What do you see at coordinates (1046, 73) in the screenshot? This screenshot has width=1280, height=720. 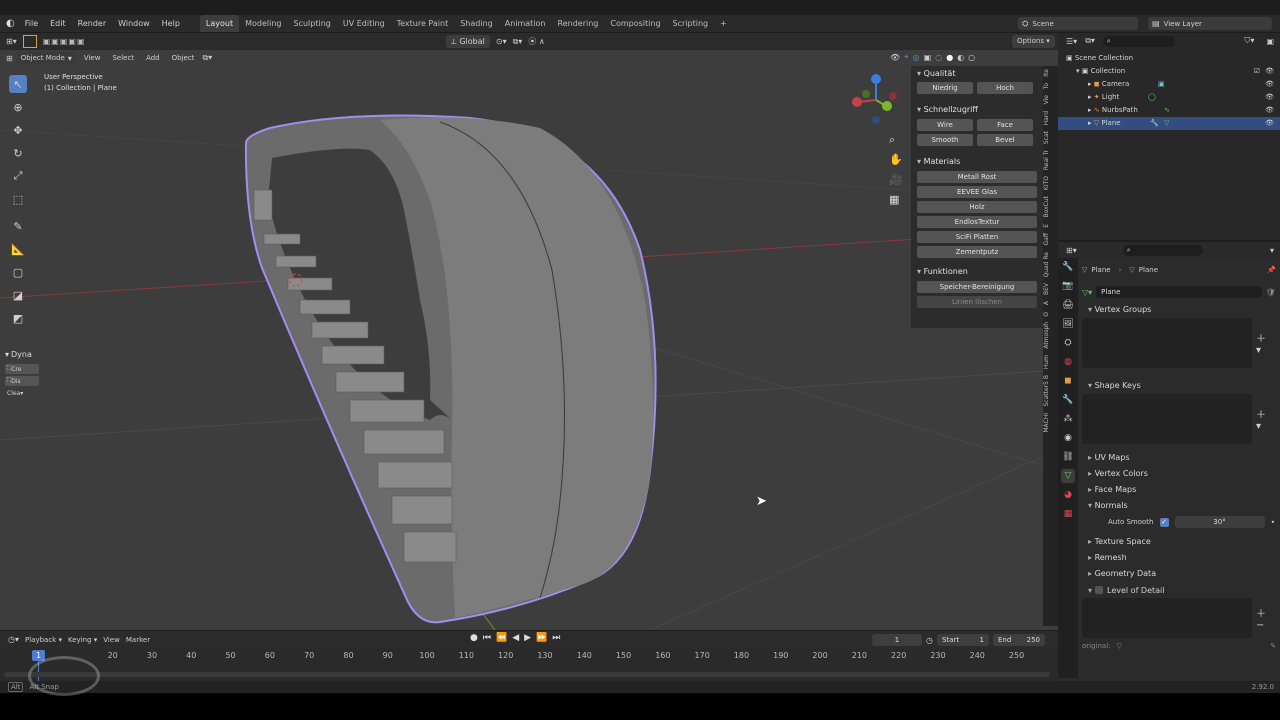 I see `sidebar-tab-item: Ite` at bounding box center [1046, 73].